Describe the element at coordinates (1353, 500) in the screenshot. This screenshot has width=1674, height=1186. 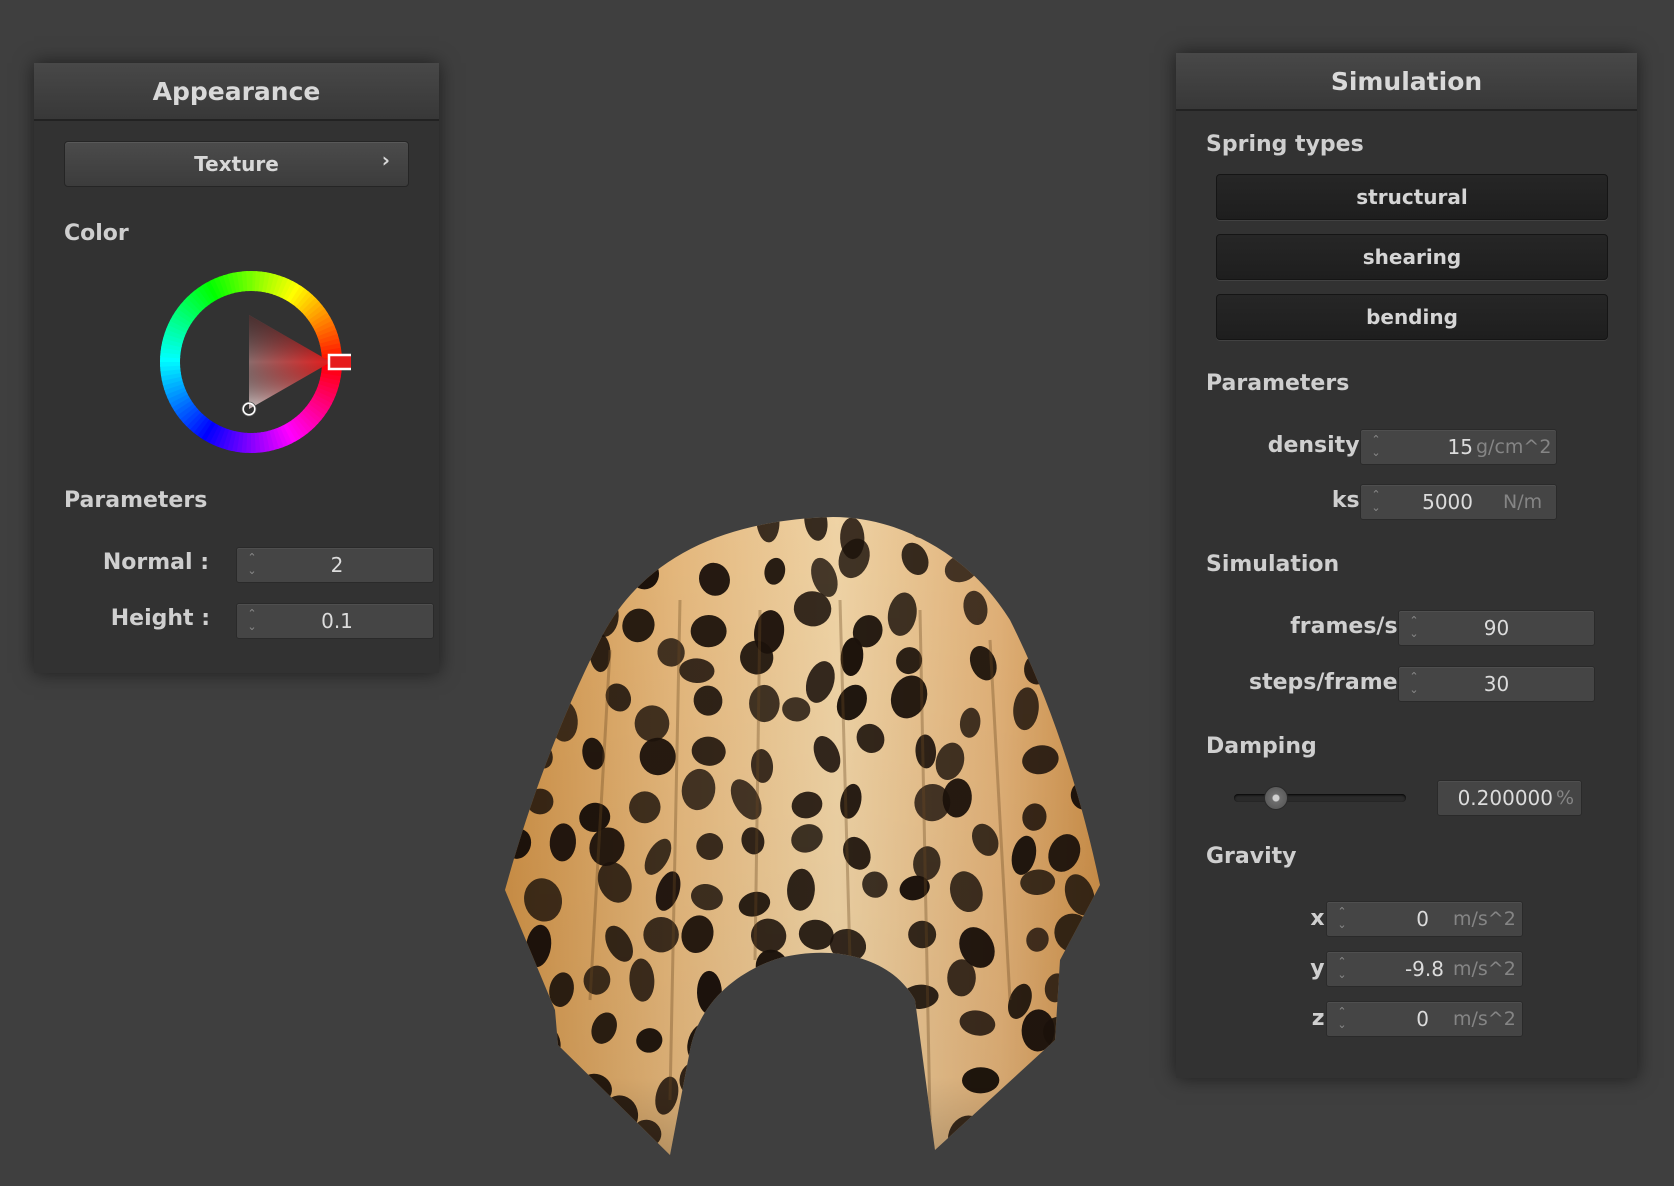
I see `ks-label: ks :` at that location.